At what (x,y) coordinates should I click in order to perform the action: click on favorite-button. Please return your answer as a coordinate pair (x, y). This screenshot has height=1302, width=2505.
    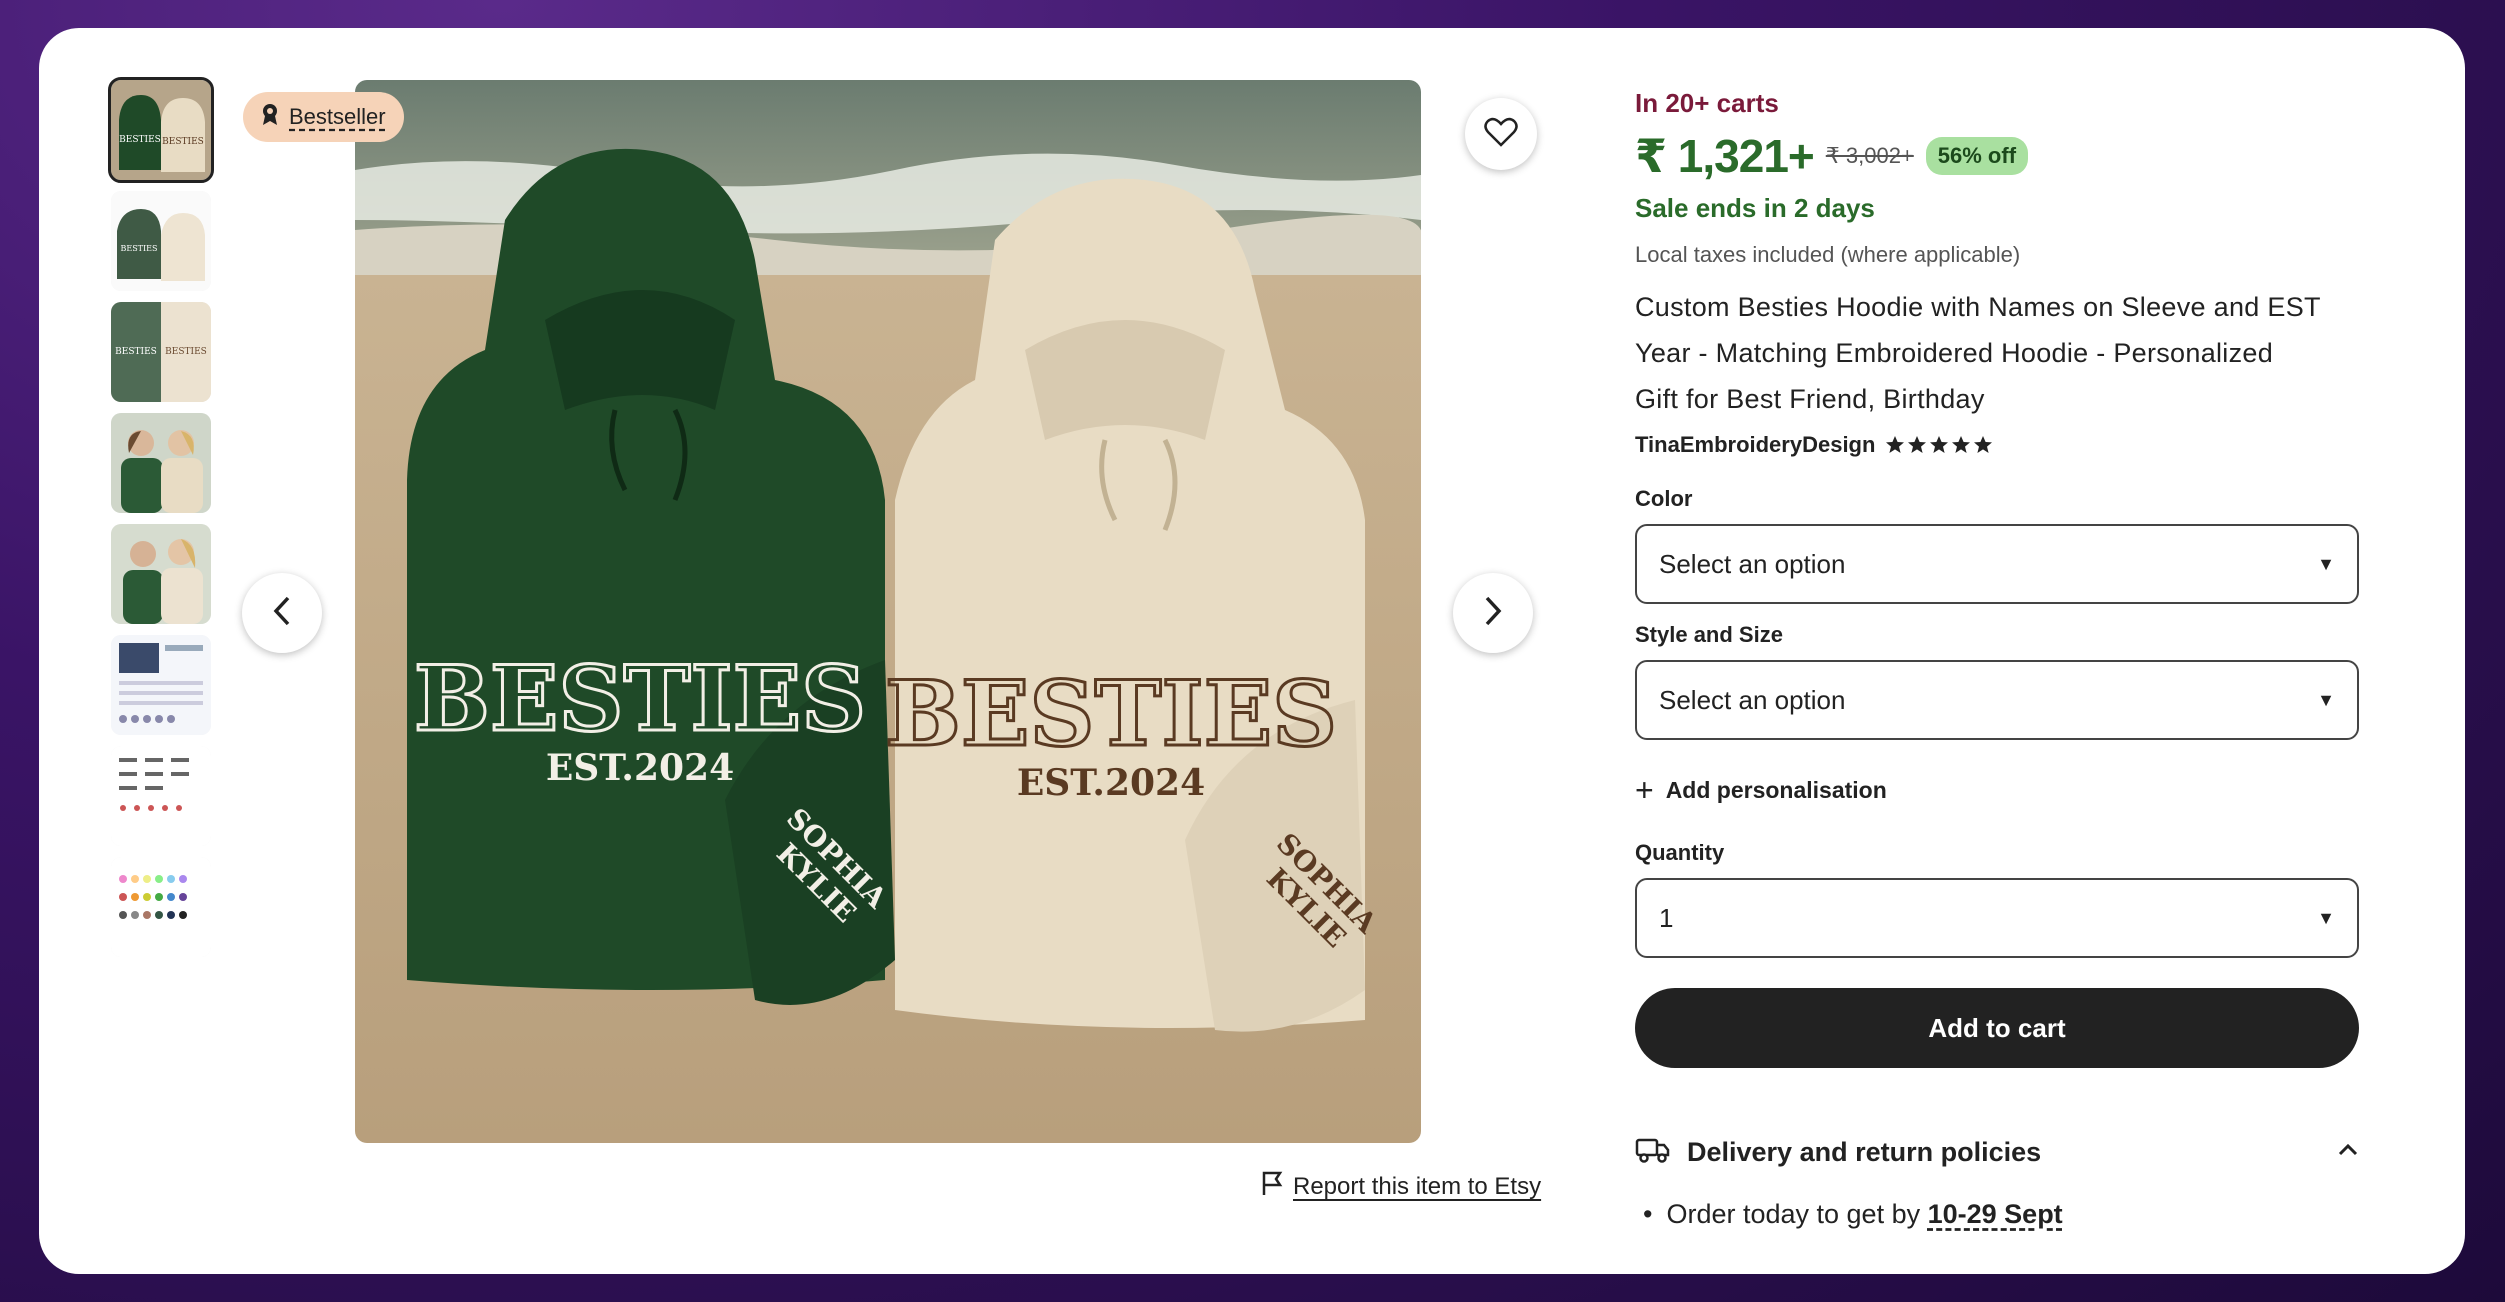
    Looking at the image, I should click on (1501, 134).